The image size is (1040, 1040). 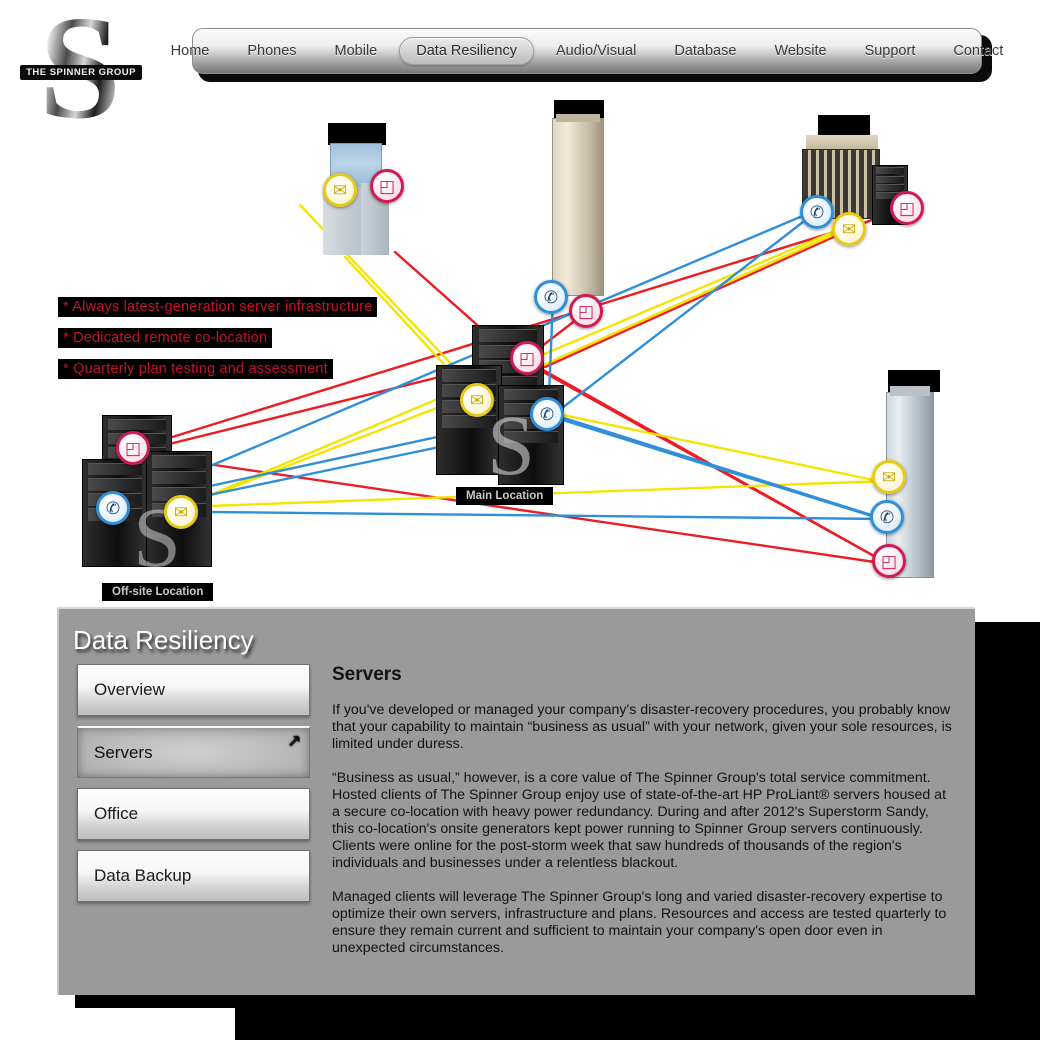 What do you see at coordinates (800, 51) in the screenshot?
I see `nav-item-website: Website` at bounding box center [800, 51].